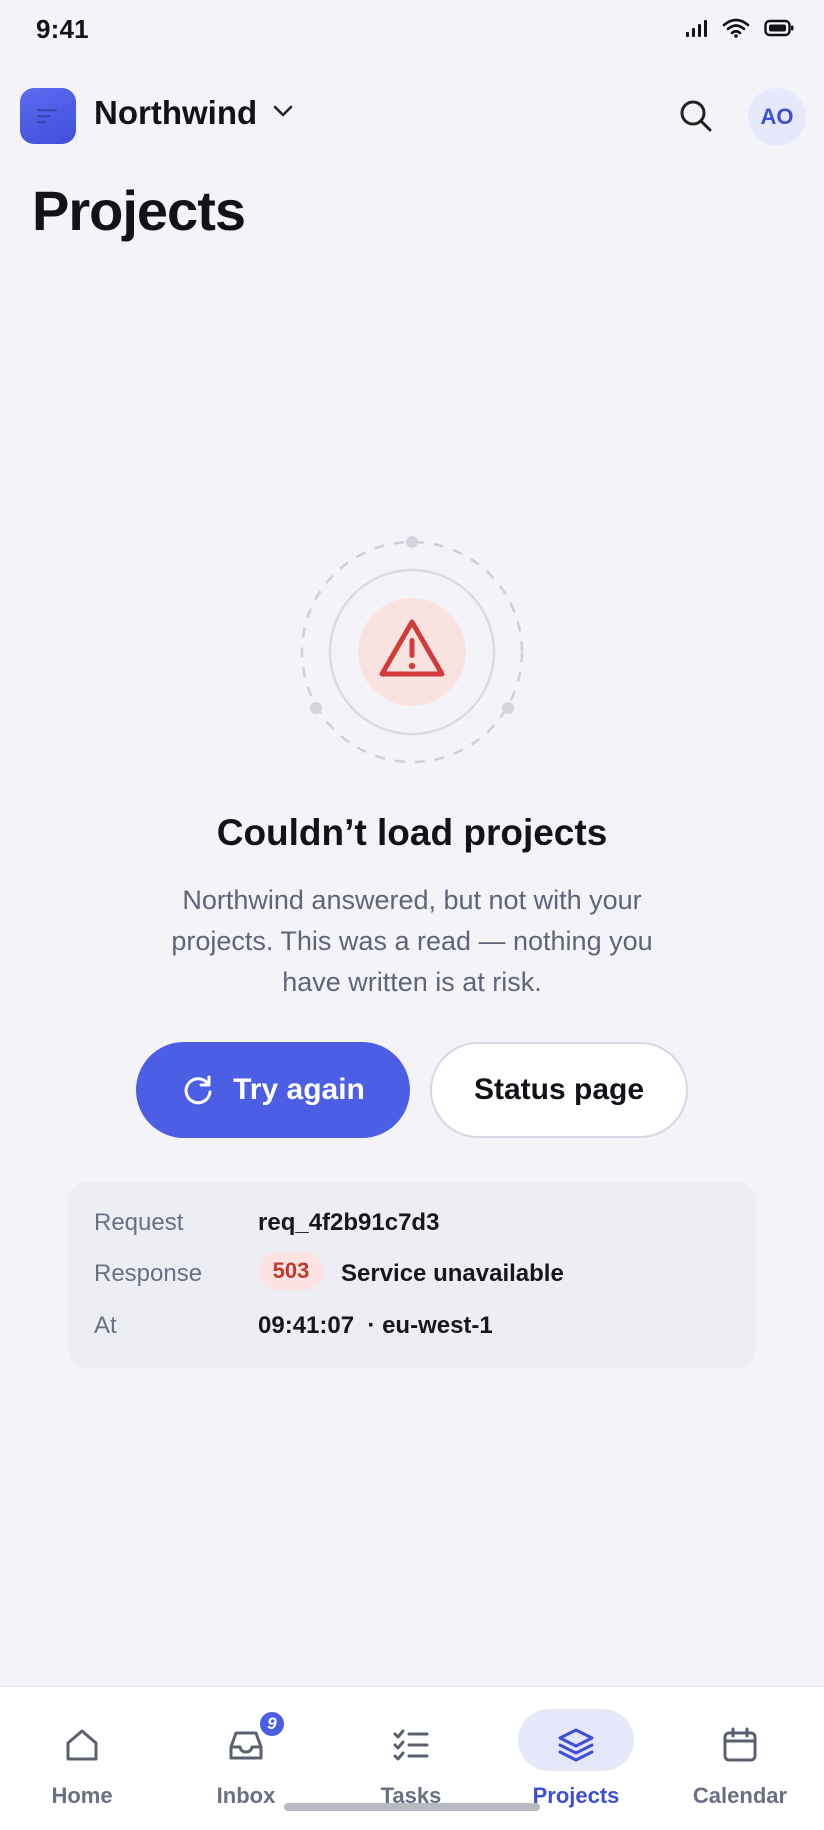 The height and width of the screenshot is (1830, 824). Describe the element at coordinates (105, 1325) in the screenshot. I see `at-label: At` at that location.